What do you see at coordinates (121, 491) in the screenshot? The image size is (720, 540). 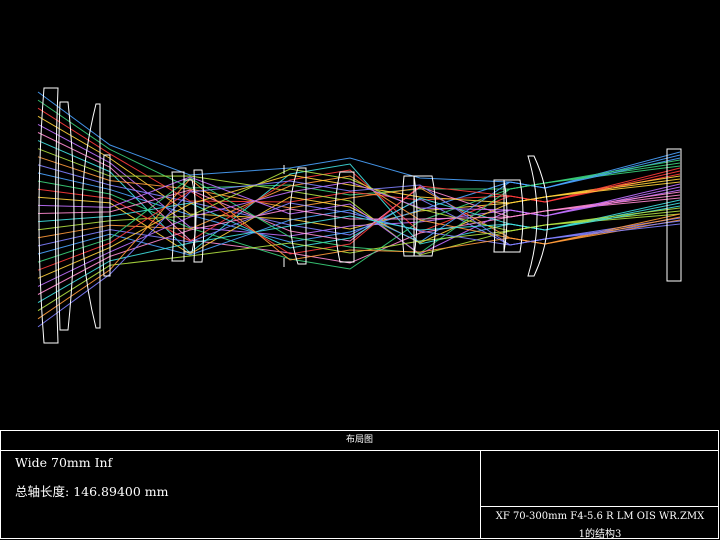 I see `total-length-value: 146.89400 mm` at bounding box center [121, 491].